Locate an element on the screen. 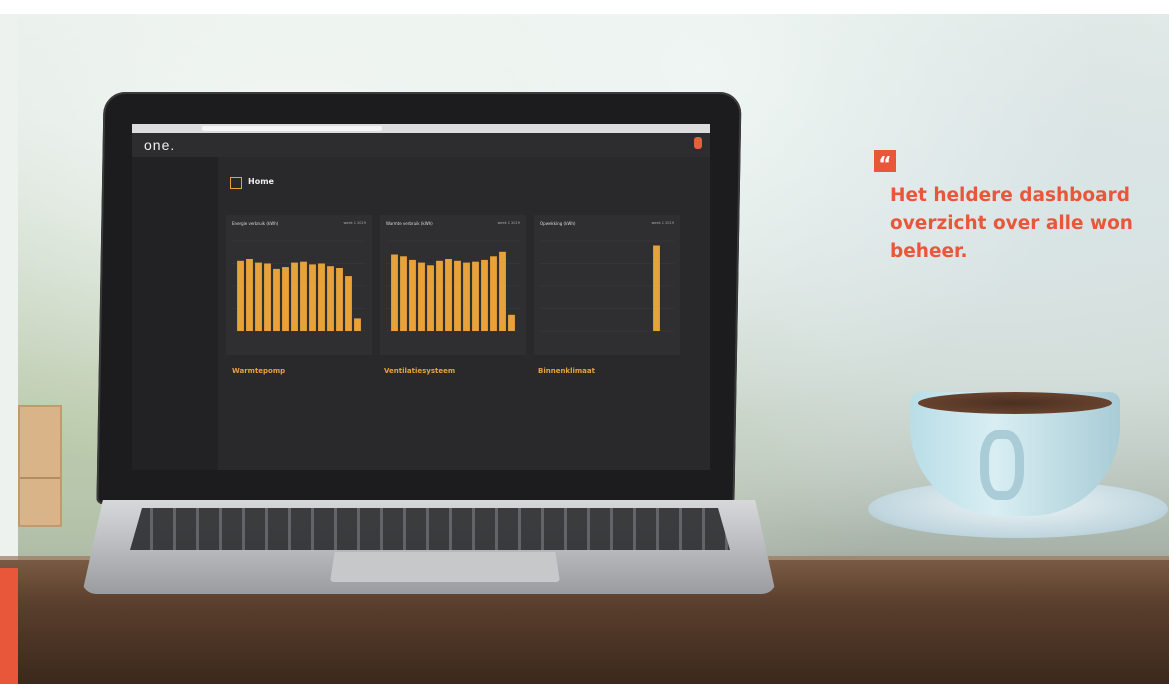 This screenshot has width=1169, height=684. section-title: Warmtepomp is located at coordinates (259, 371).